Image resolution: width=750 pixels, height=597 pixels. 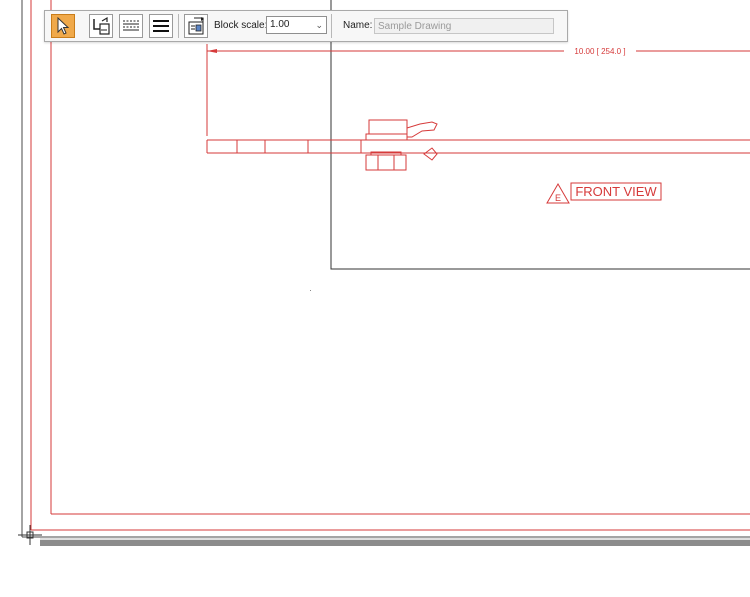 What do you see at coordinates (478, 90) in the screenshot?
I see `overall-dimension` at bounding box center [478, 90].